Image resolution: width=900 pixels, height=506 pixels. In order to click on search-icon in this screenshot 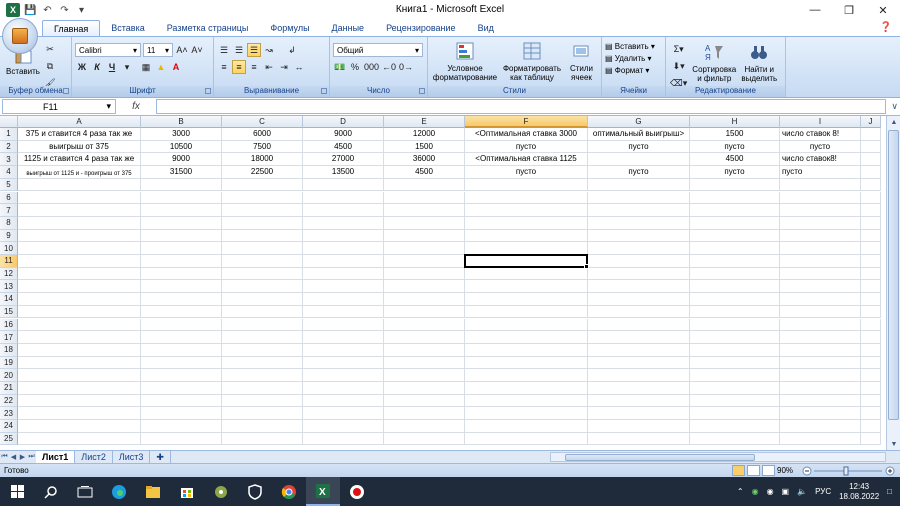, I will do `click(51, 491)`.